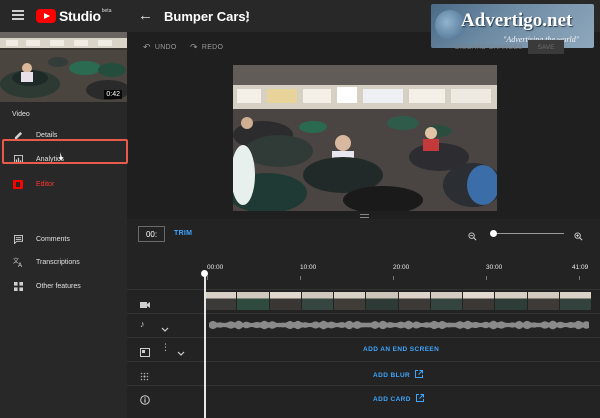 This screenshot has width=600, height=418. I want to click on add-card-label: ADD CARD, so click(392, 399).